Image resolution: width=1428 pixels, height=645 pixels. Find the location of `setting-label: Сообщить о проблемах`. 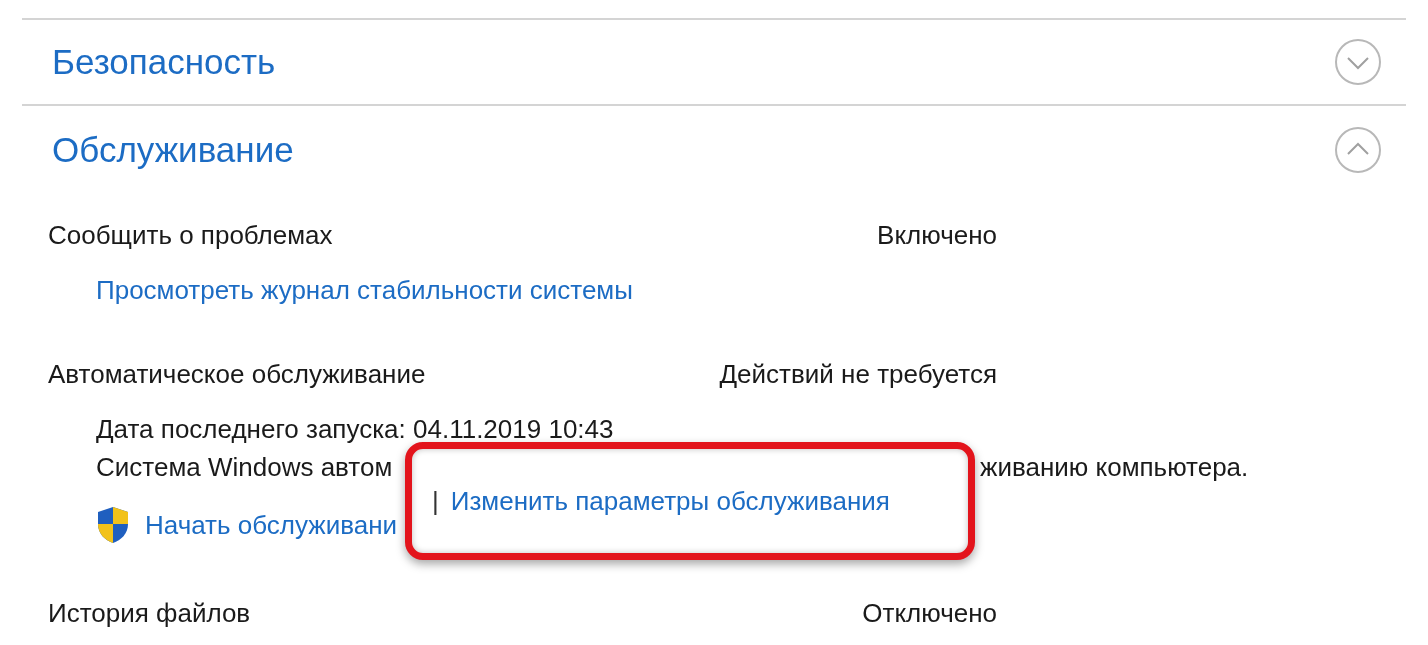

setting-label: Сообщить о проблемах is located at coordinates (190, 235).